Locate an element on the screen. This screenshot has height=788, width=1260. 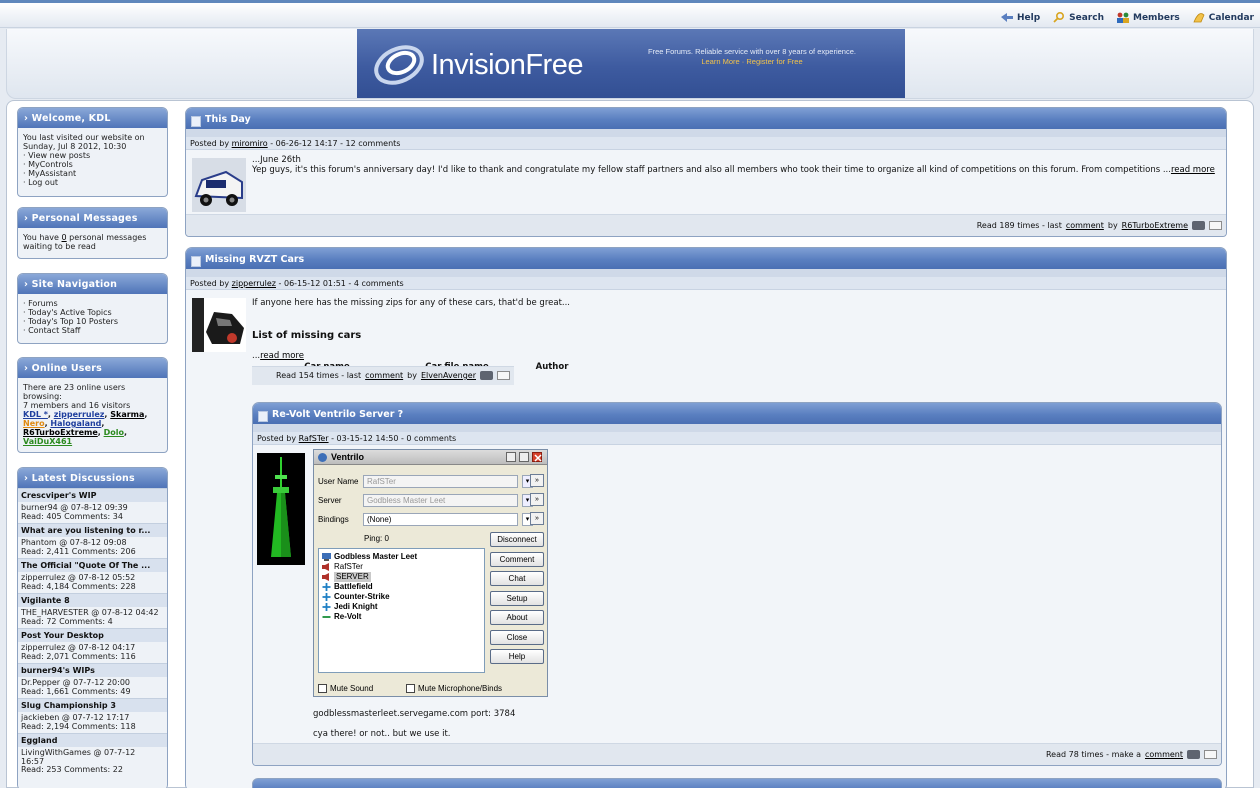
banner-links: Learn More · Register for Free is located at coordinates (752, 62).